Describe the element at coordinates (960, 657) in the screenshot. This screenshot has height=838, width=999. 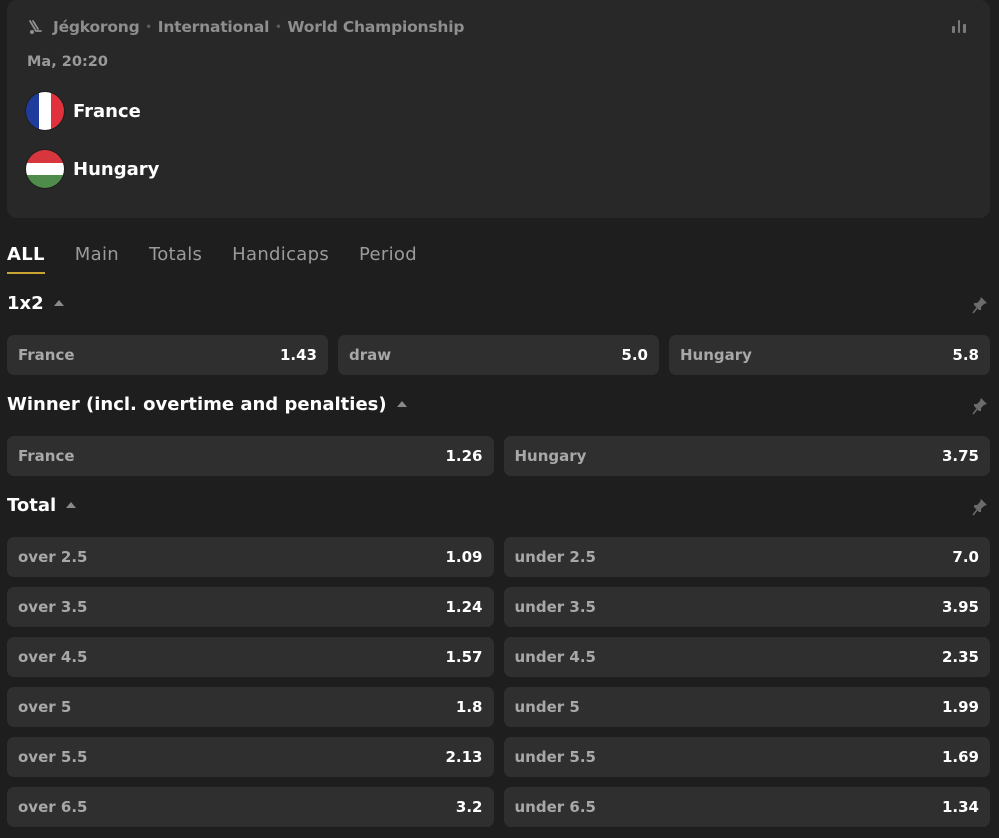
I see `odd-value: 2.35` at that location.